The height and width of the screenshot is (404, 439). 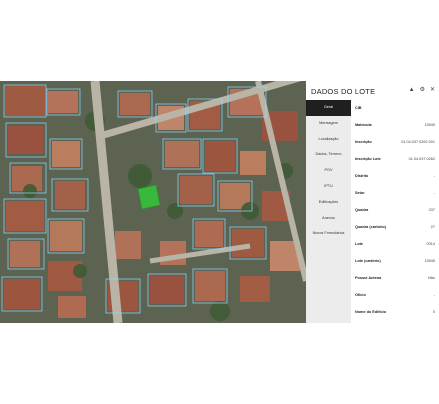 What do you see at coordinates (149, 197) in the screenshot?
I see `selected-lot` at bounding box center [149, 197].